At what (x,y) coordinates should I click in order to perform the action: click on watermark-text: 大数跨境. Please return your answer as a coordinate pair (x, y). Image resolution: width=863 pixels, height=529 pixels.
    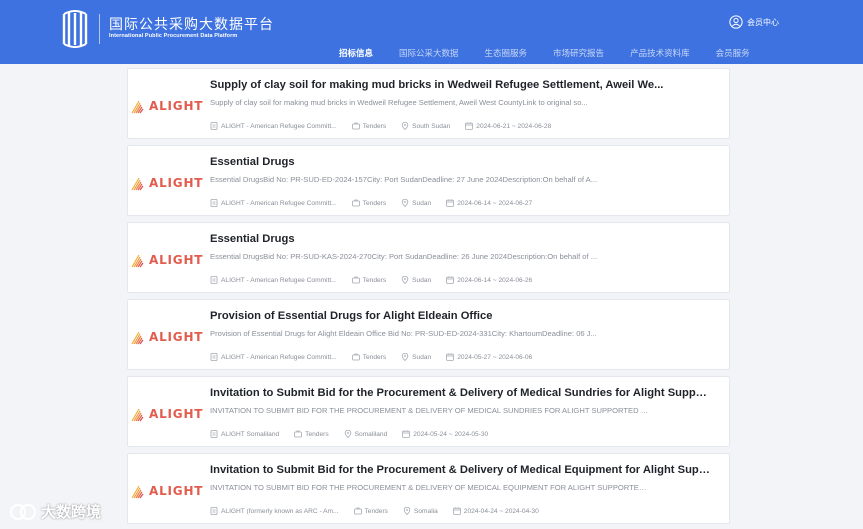
    Looking at the image, I should click on (71, 512).